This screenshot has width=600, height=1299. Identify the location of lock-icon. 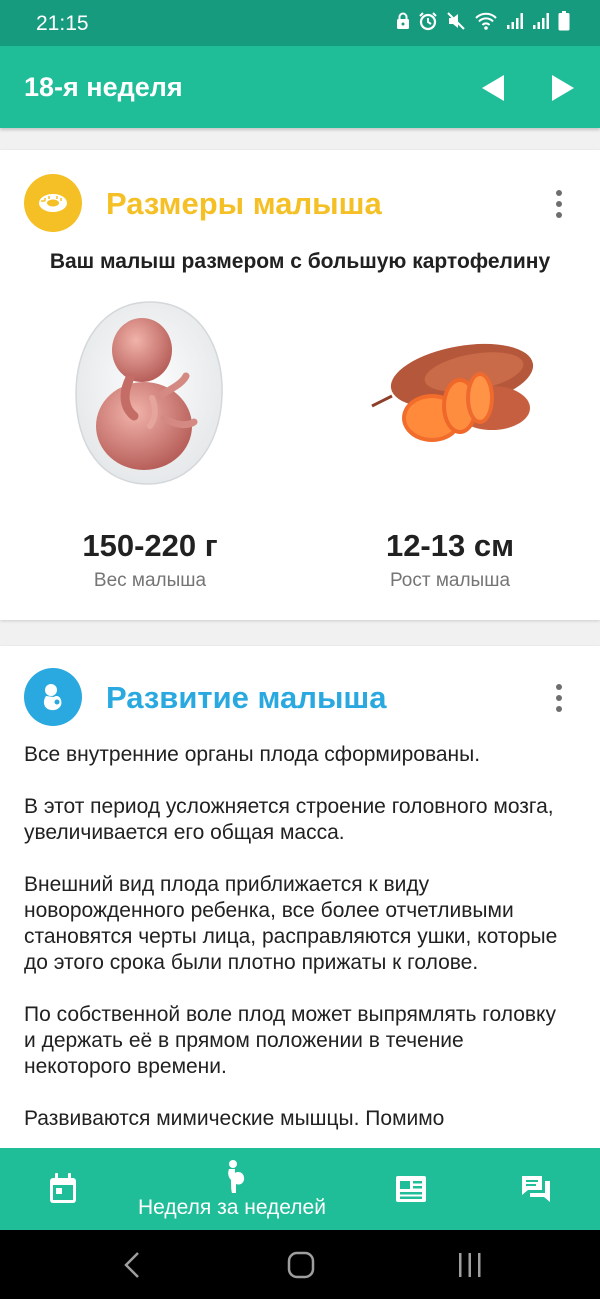
(403, 23).